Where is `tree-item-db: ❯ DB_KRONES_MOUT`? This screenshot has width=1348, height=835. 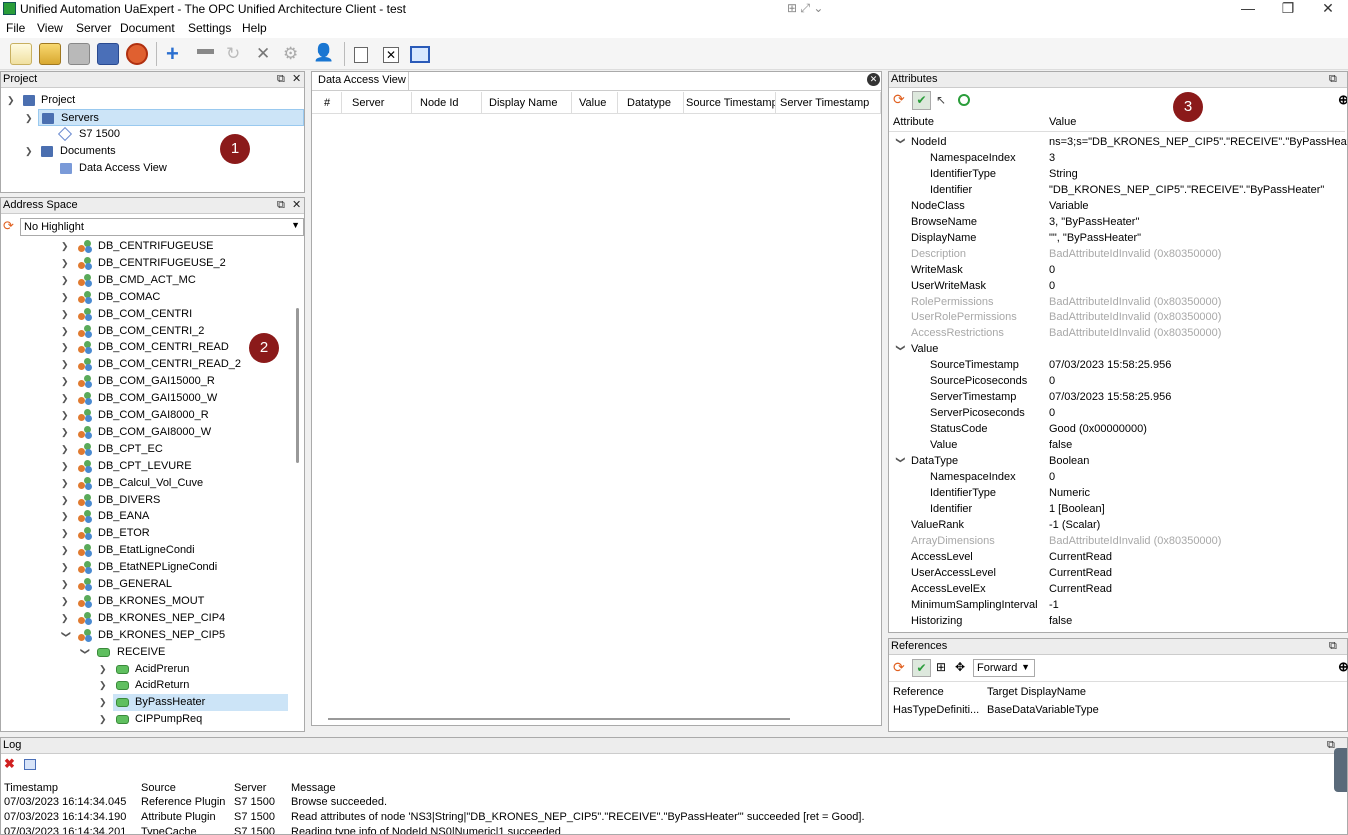 tree-item-db: ❯ DB_KRONES_MOUT is located at coordinates (145, 601).